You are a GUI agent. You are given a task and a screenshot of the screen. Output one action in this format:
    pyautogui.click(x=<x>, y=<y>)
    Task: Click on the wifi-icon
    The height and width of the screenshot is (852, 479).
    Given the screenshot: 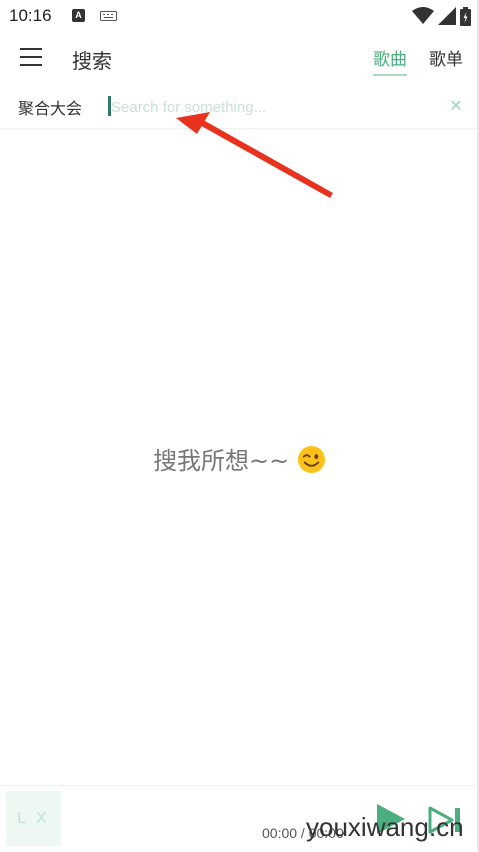 What is the action you would take?
    pyautogui.click(x=423, y=15)
    